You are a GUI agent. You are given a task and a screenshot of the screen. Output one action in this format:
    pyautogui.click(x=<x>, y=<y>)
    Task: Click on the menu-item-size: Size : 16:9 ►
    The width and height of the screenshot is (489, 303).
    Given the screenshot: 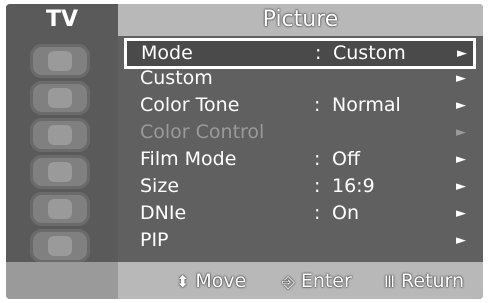 What is the action you would take?
    pyautogui.click(x=300, y=186)
    